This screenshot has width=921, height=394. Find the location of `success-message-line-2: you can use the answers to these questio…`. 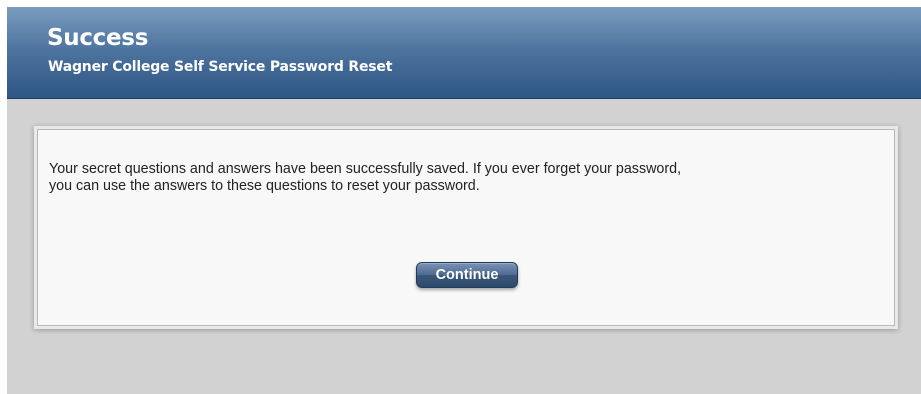

success-message-line-2: you can use the answers to these questio… is located at coordinates (264, 186).